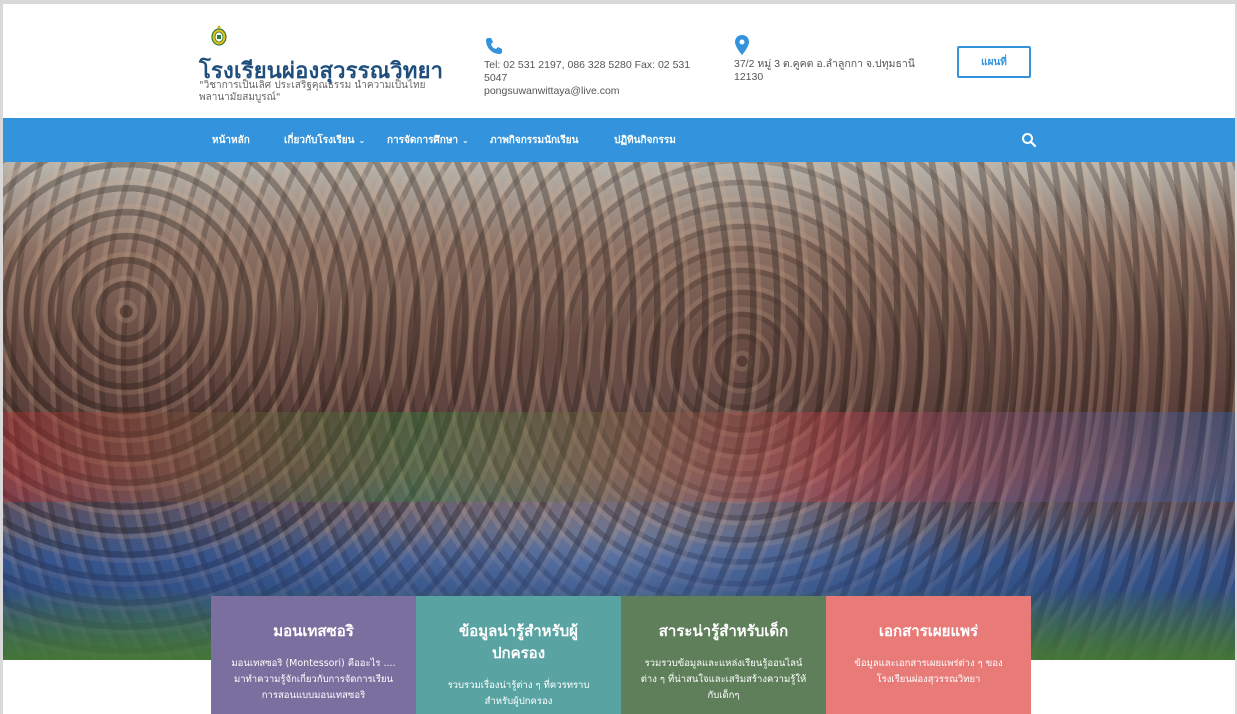  I want to click on nav-item-calendar: ปฏิทินกิจกรรม, so click(645, 140).